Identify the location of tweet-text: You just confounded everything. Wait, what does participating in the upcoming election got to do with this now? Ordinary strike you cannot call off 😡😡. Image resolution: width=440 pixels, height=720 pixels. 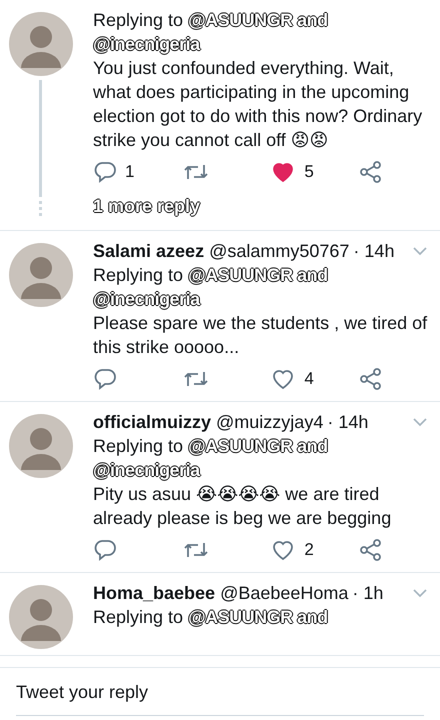
(258, 104).